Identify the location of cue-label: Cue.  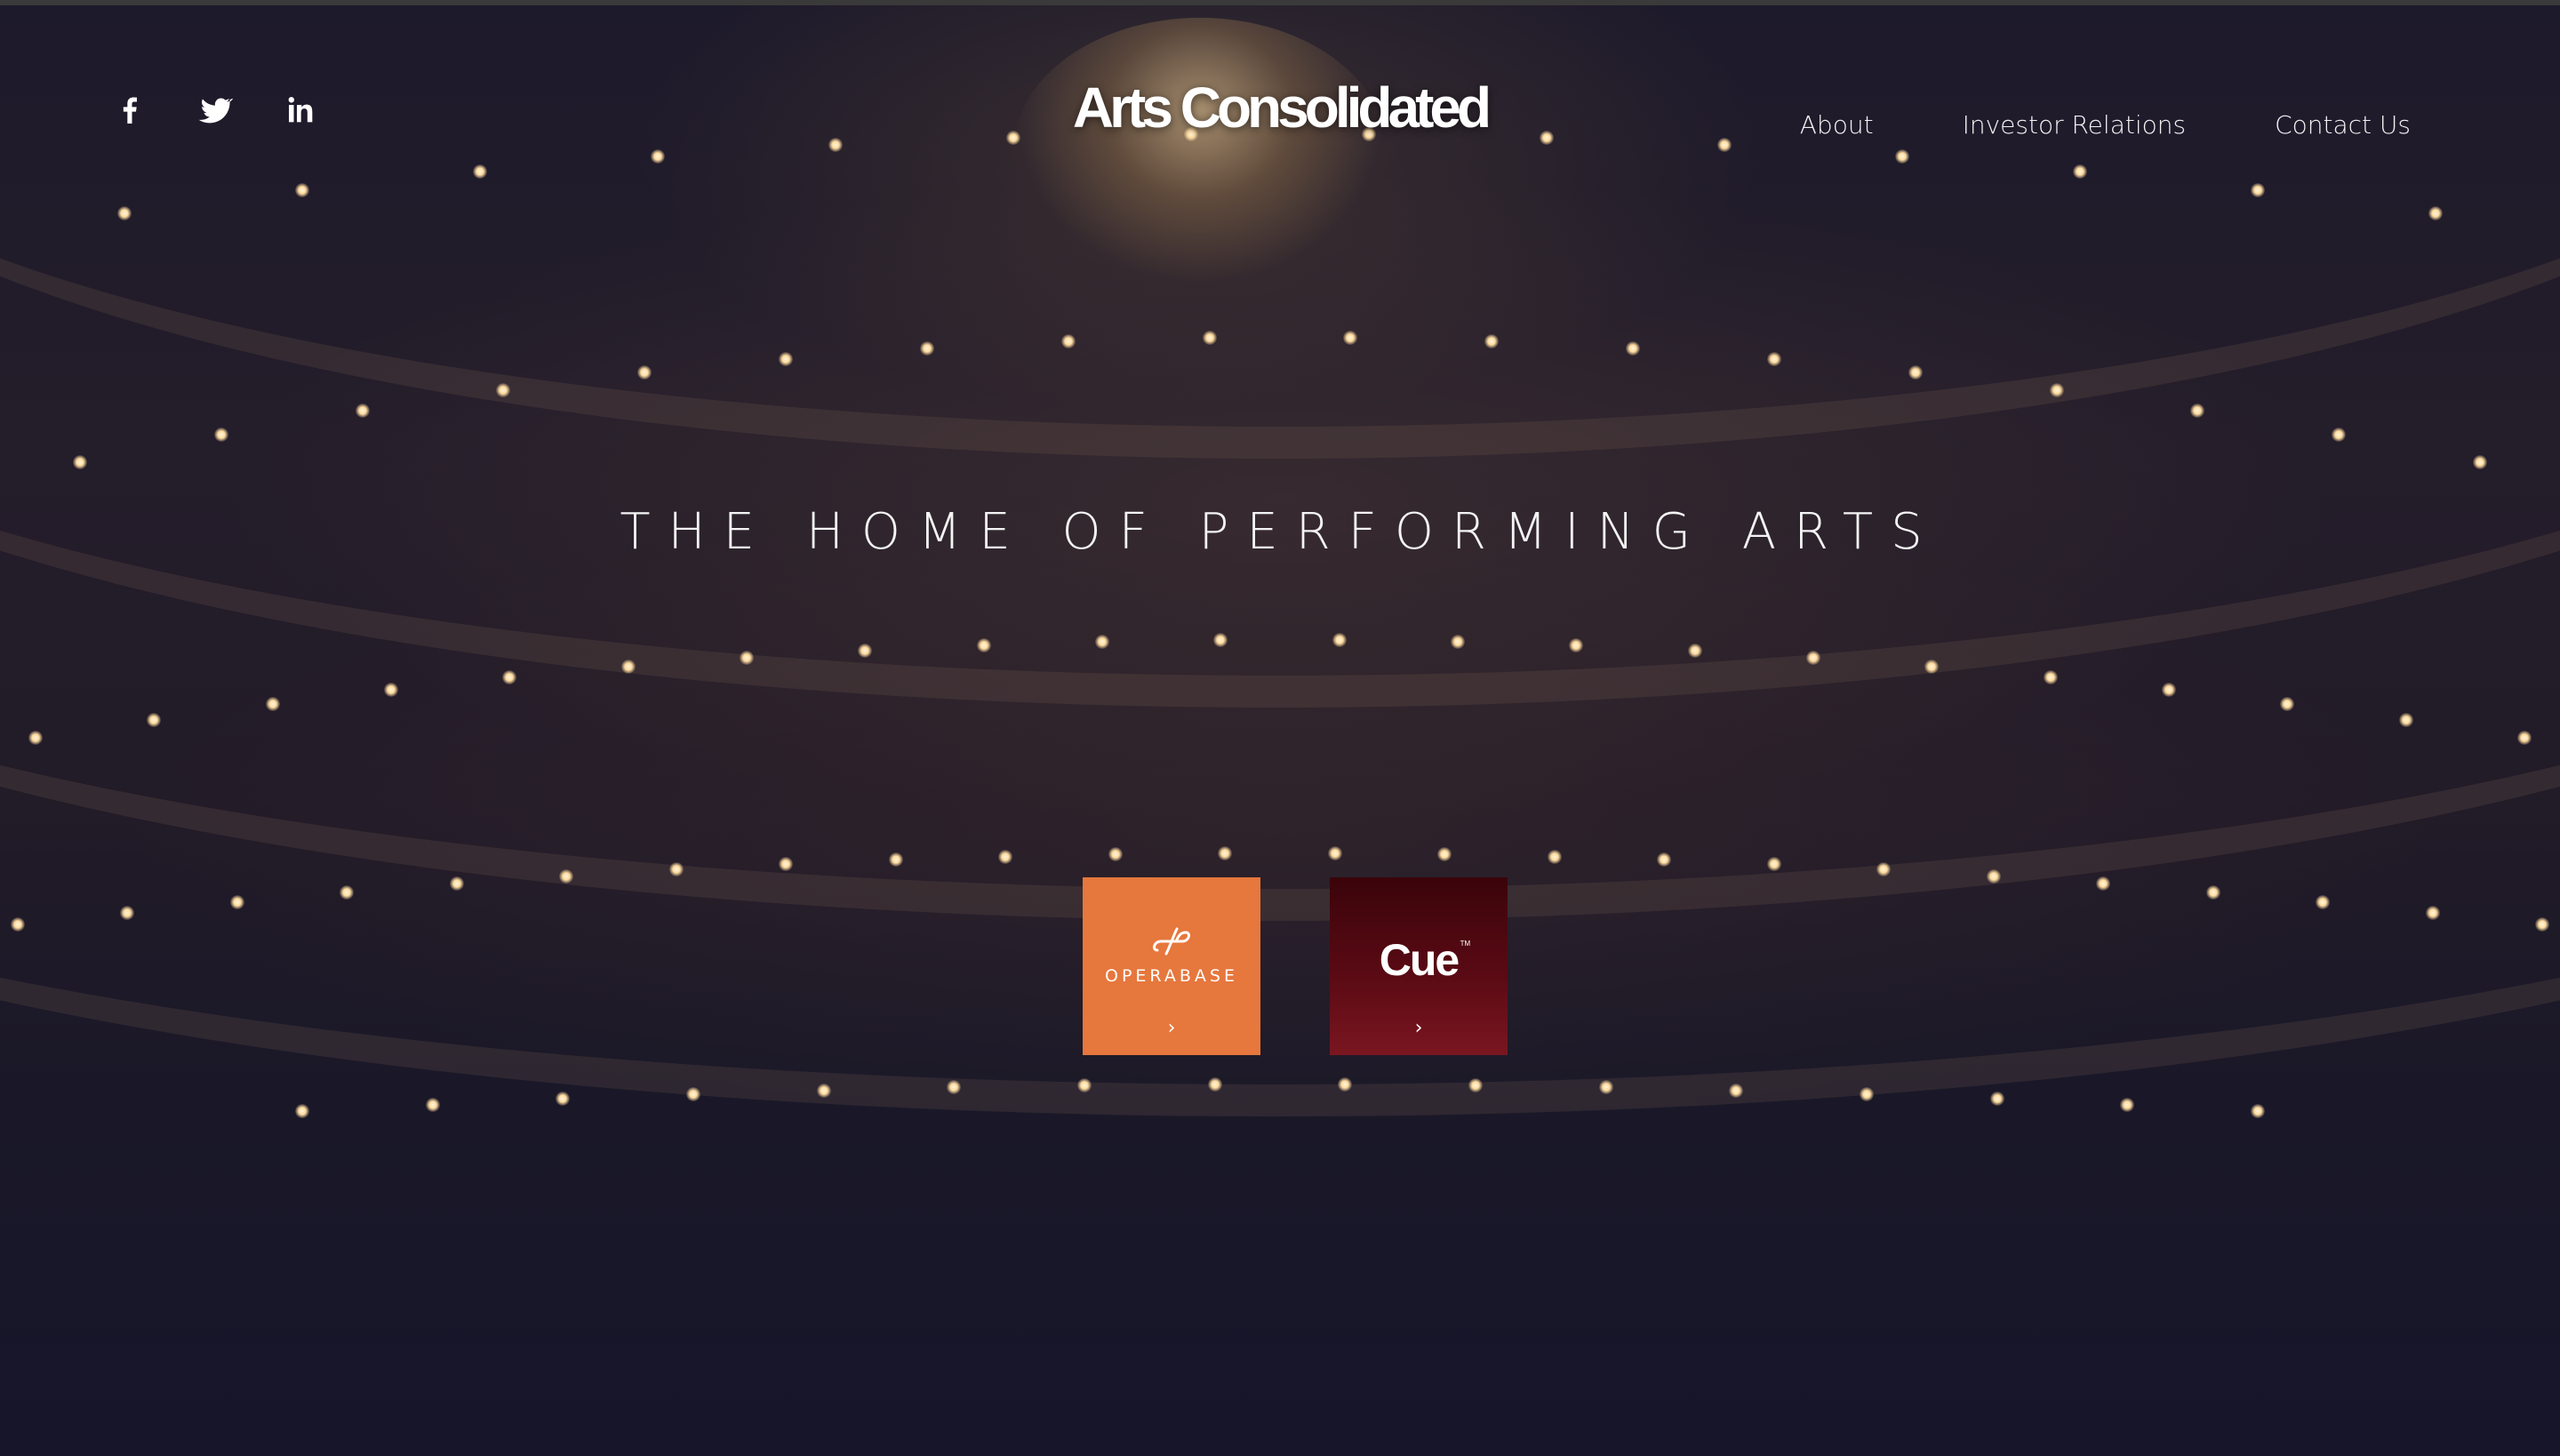
(1419, 960).